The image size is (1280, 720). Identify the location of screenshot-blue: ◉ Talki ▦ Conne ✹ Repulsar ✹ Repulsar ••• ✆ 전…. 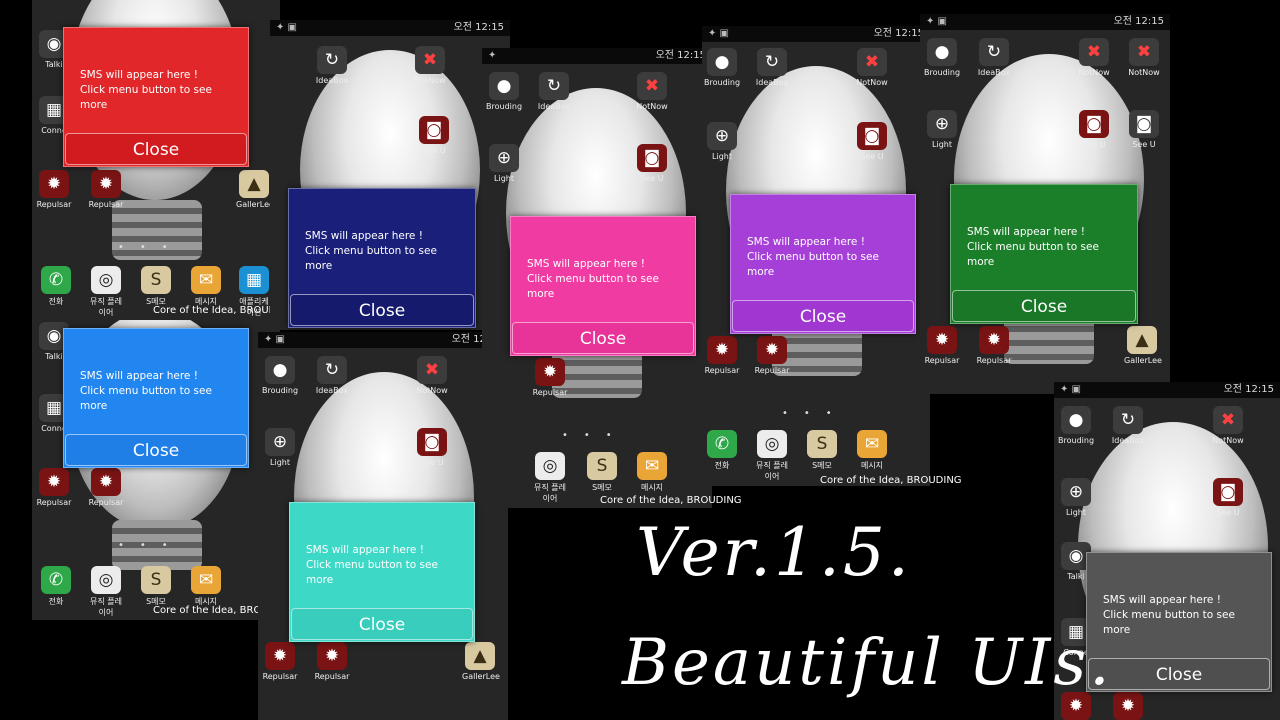
(156, 470).